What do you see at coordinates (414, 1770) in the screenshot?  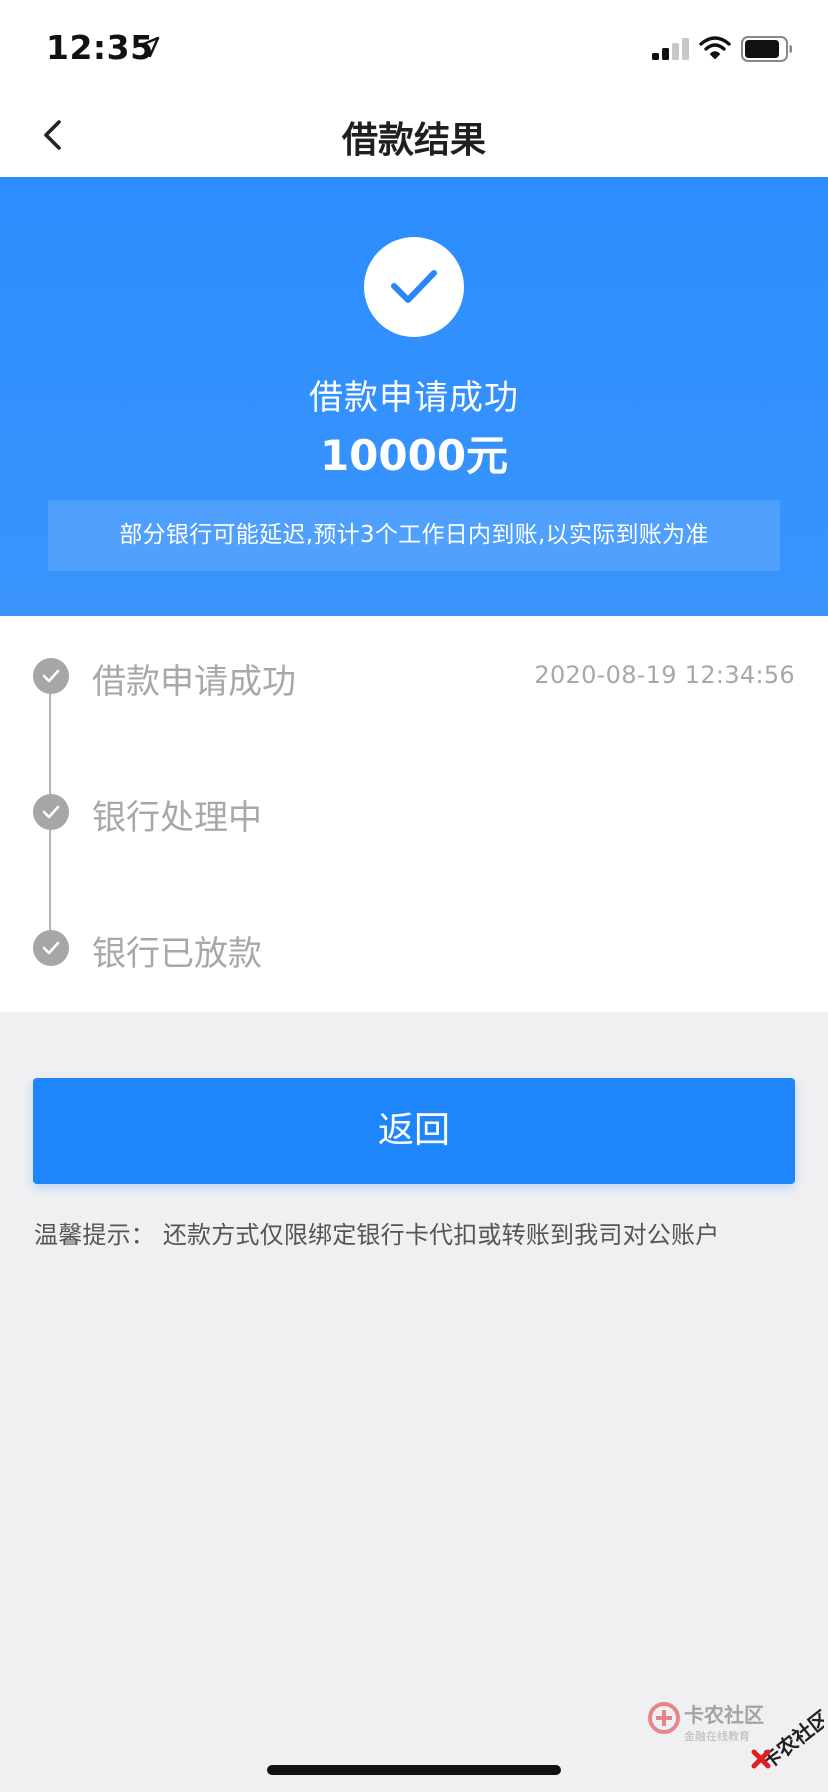 I see `home-indicator` at bounding box center [414, 1770].